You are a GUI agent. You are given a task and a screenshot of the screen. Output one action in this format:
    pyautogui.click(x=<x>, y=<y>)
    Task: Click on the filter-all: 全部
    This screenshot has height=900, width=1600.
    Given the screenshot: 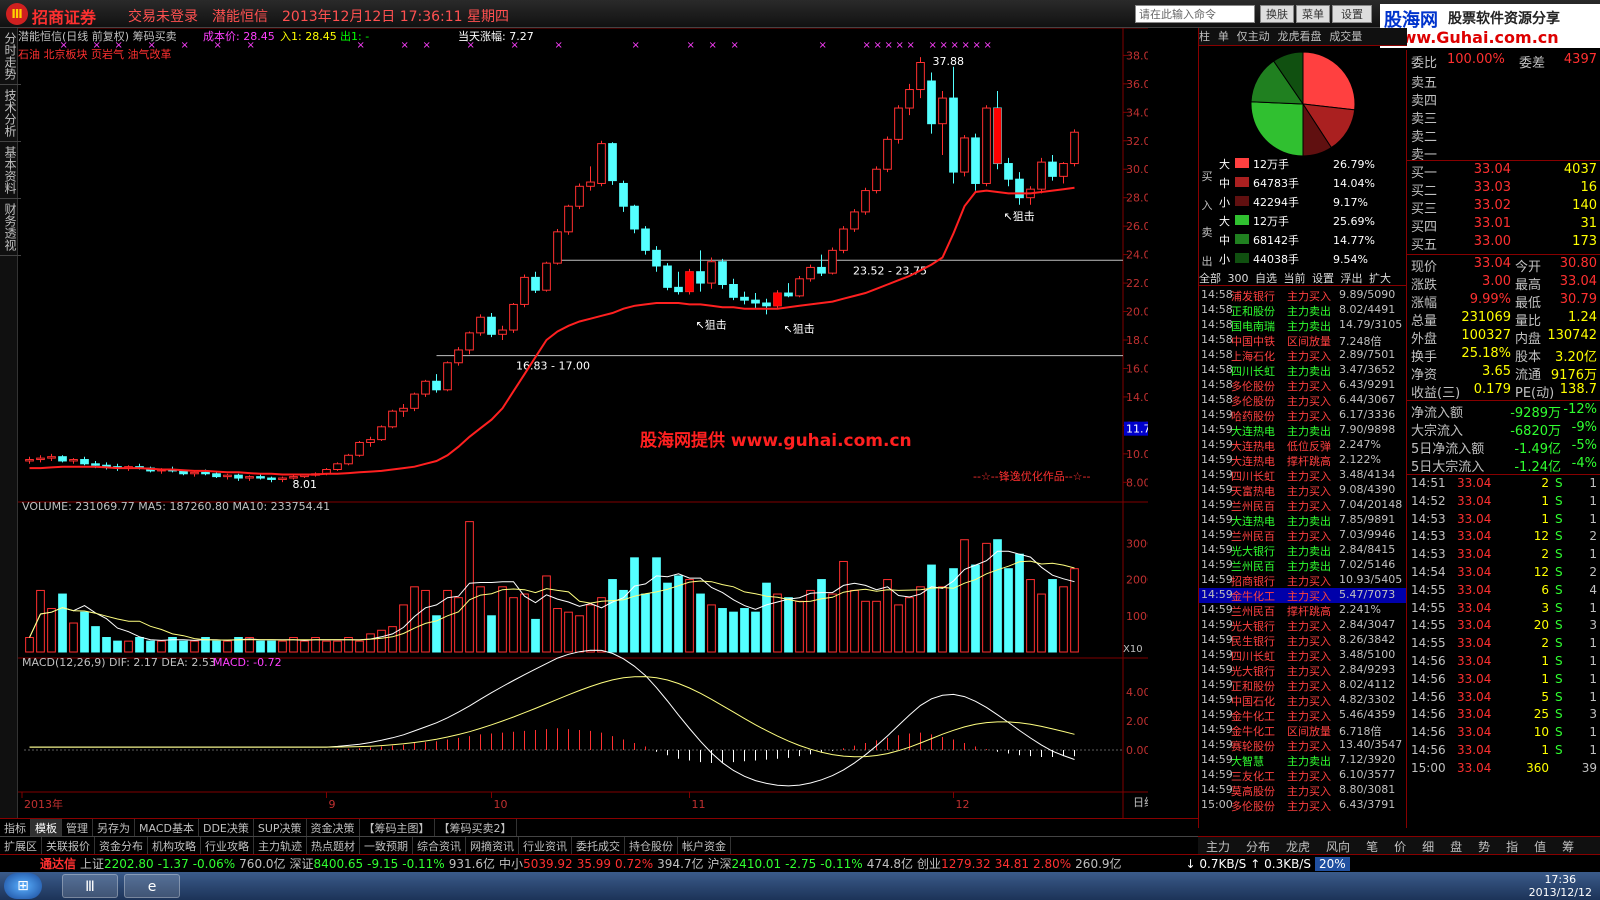 What is the action you would take?
    pyautogui.click(x=1210, y=278)
    